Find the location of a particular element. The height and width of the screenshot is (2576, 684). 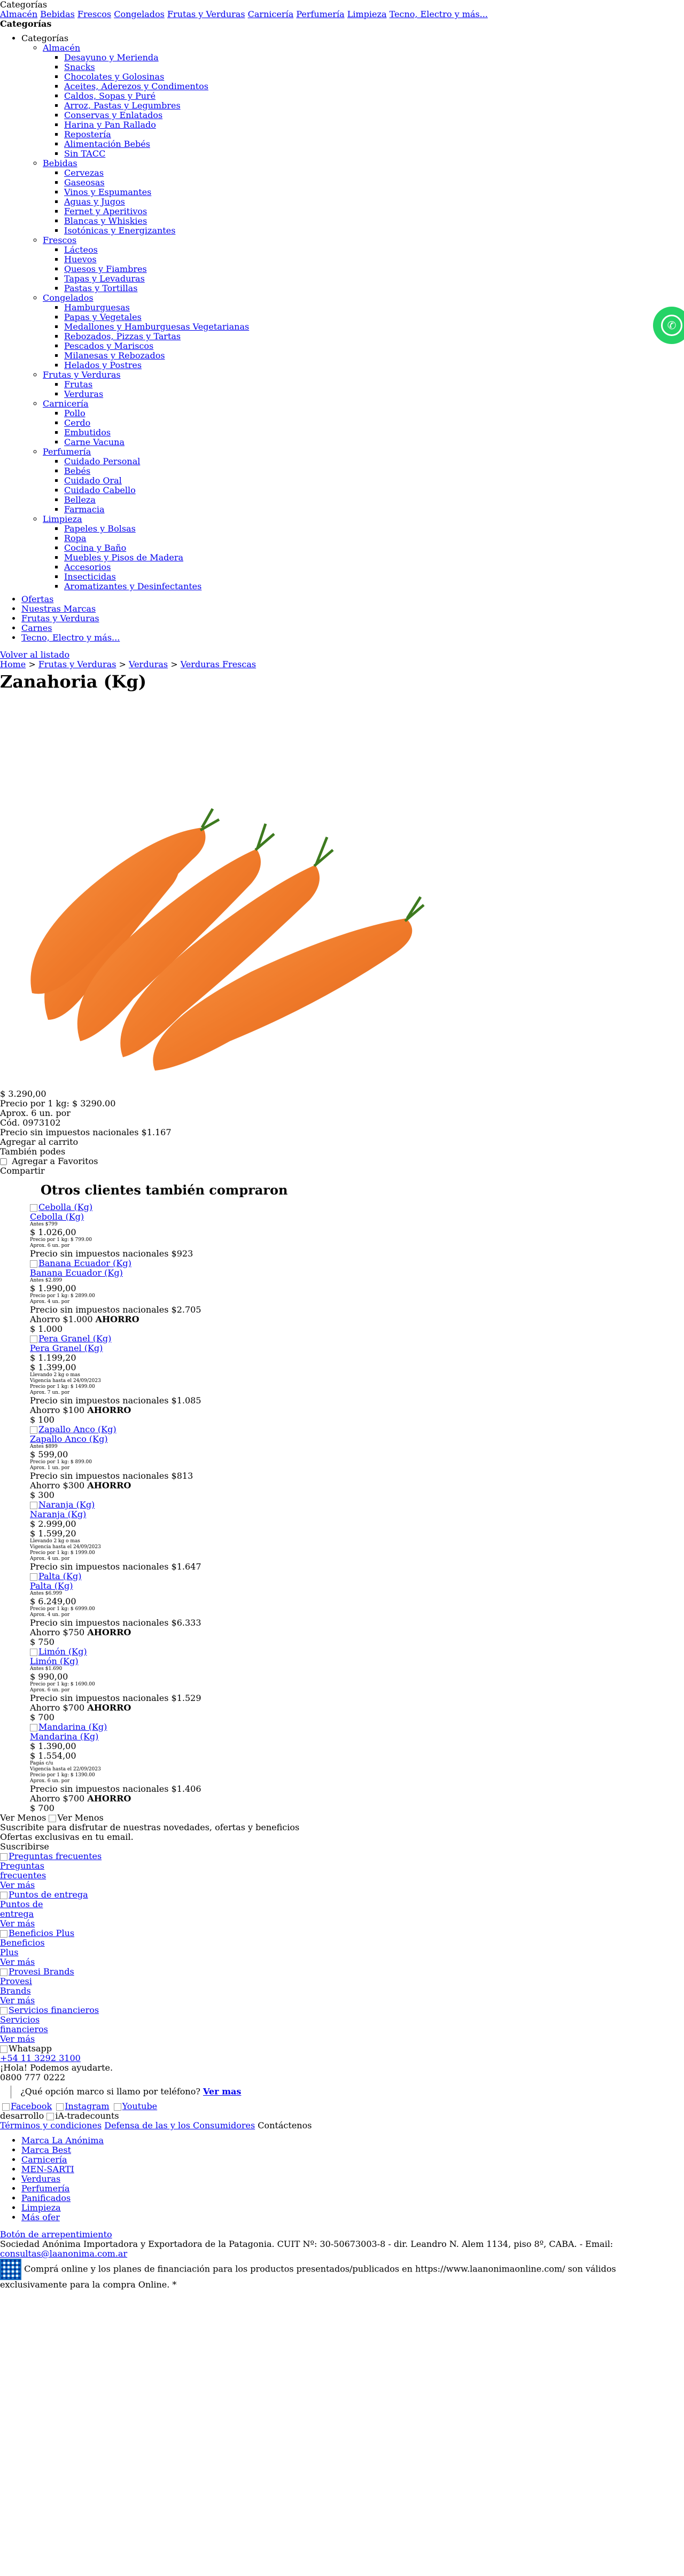

subcategory-link: Embutidos is located at coordinates (87, 432).